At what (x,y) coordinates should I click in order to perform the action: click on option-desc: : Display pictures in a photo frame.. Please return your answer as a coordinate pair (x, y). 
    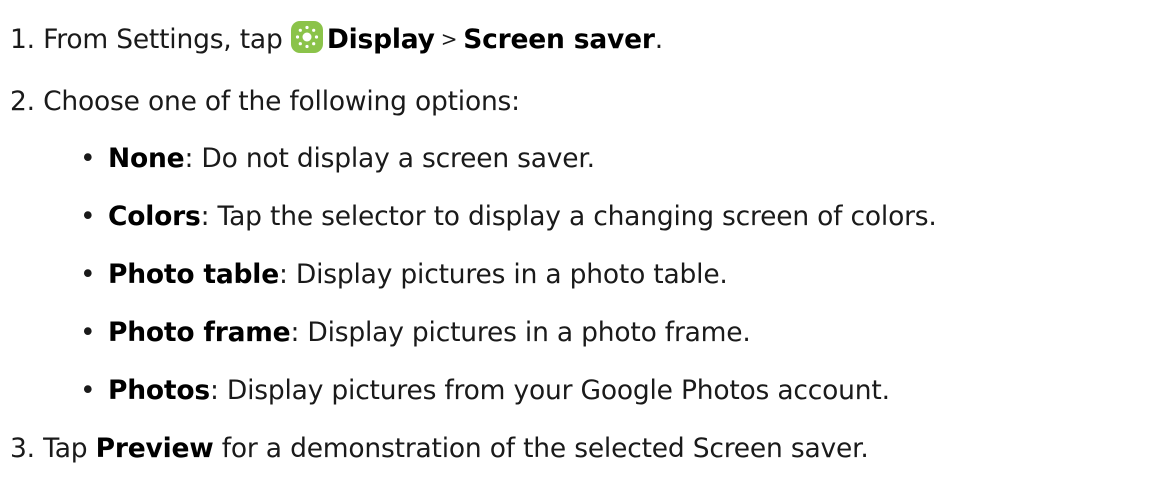
    Looking at the image, I should click on (520, 332).